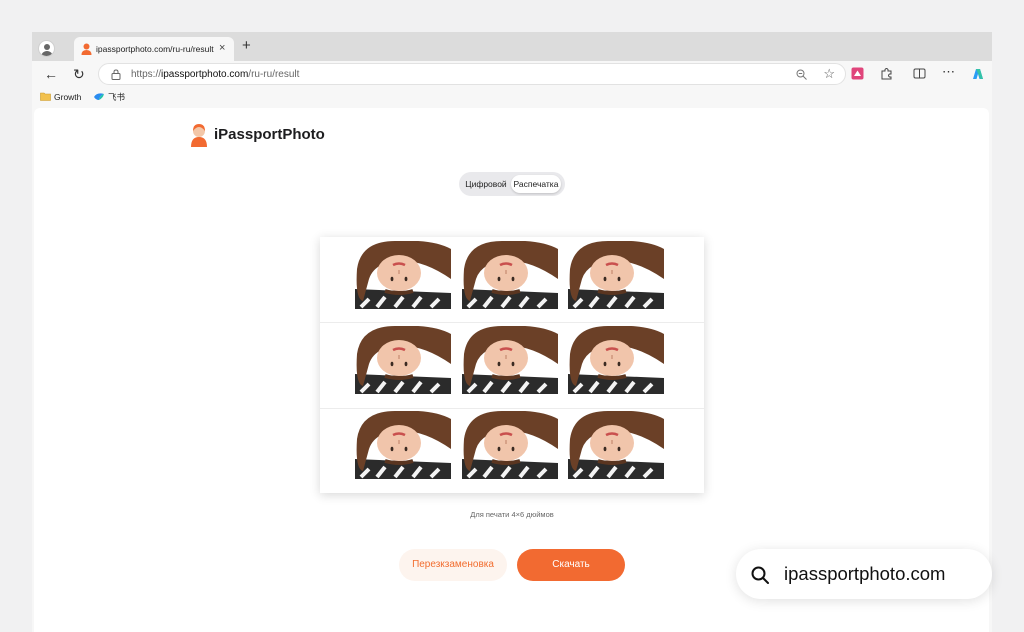 The width and height of the screenshot is (1024, 632). I want to click on brand-name: iPassportPhoto, so click(269, 134).